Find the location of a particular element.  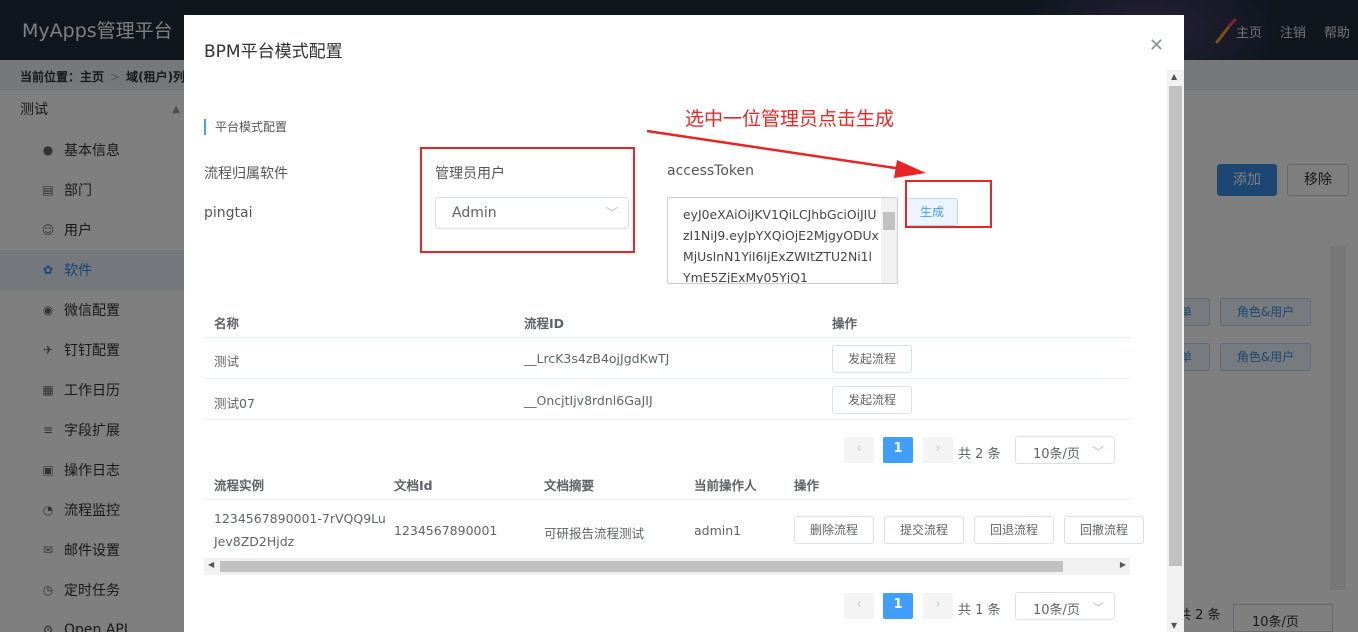

instance-id-line2: Jev8ZD2Hjdz is located at coordinates (254, 541).